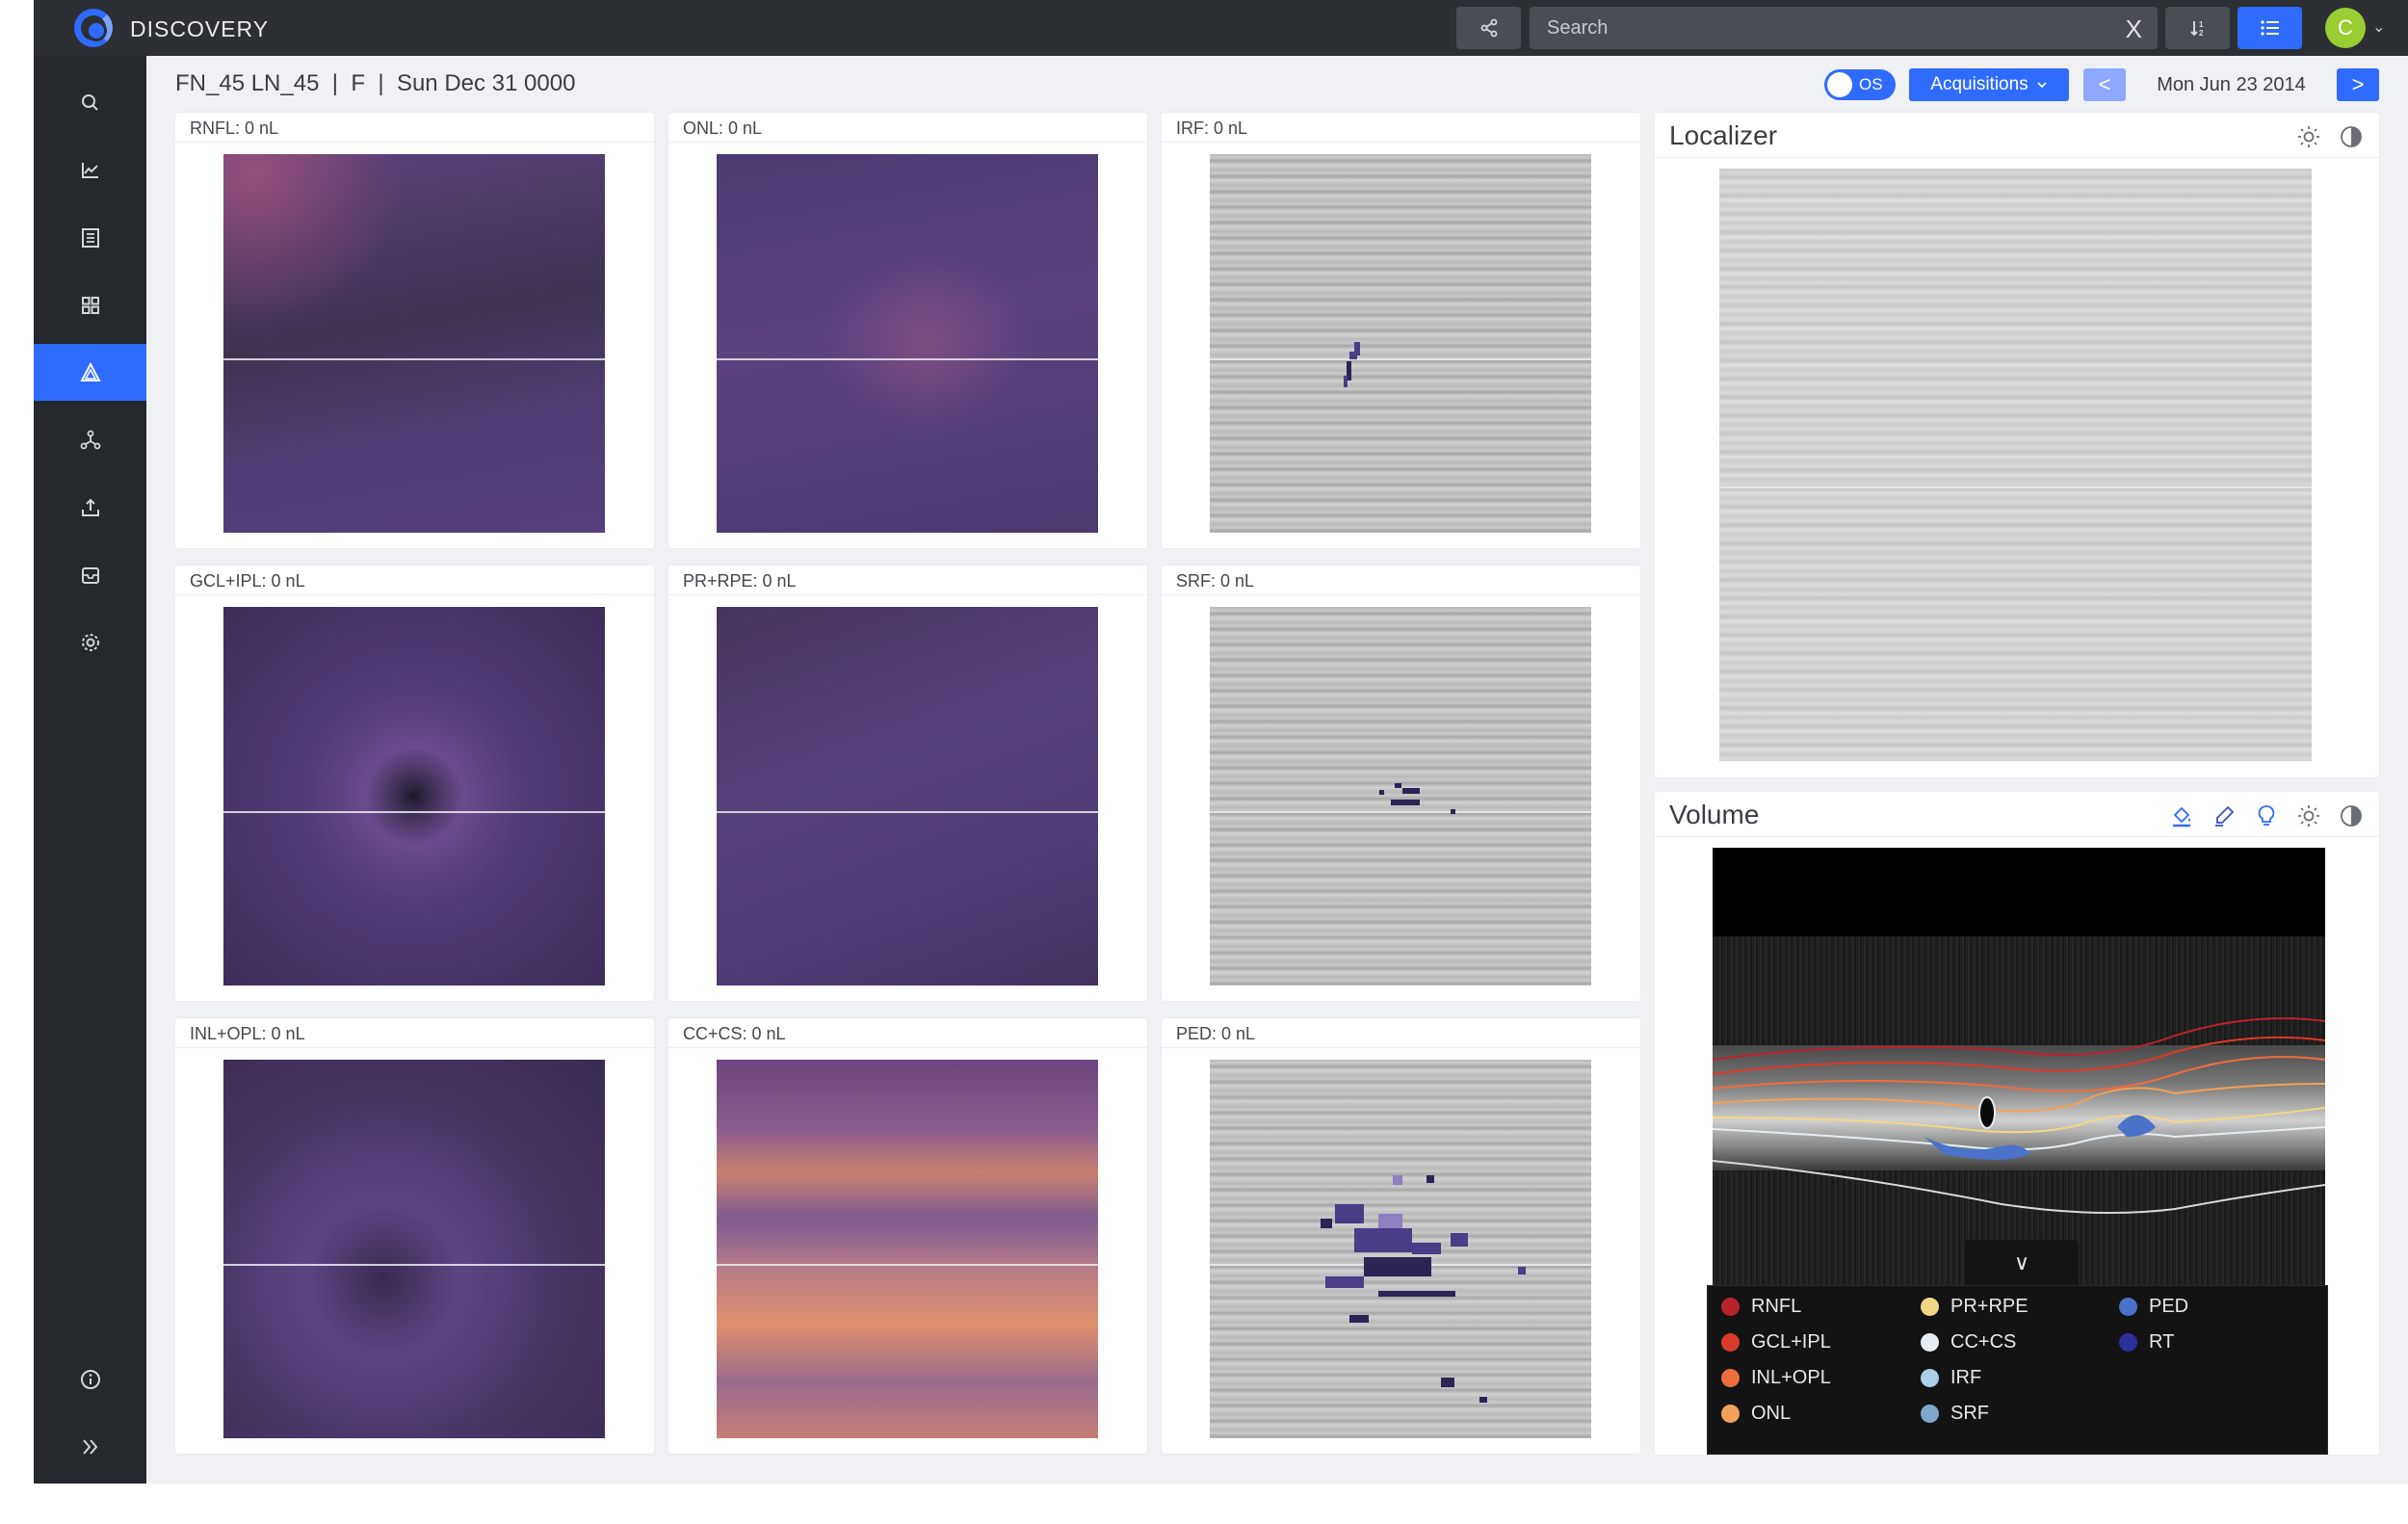  Describe the element at coordinates (2134, 29) in the screenshot. I see `search-clear-button: X` at that location.